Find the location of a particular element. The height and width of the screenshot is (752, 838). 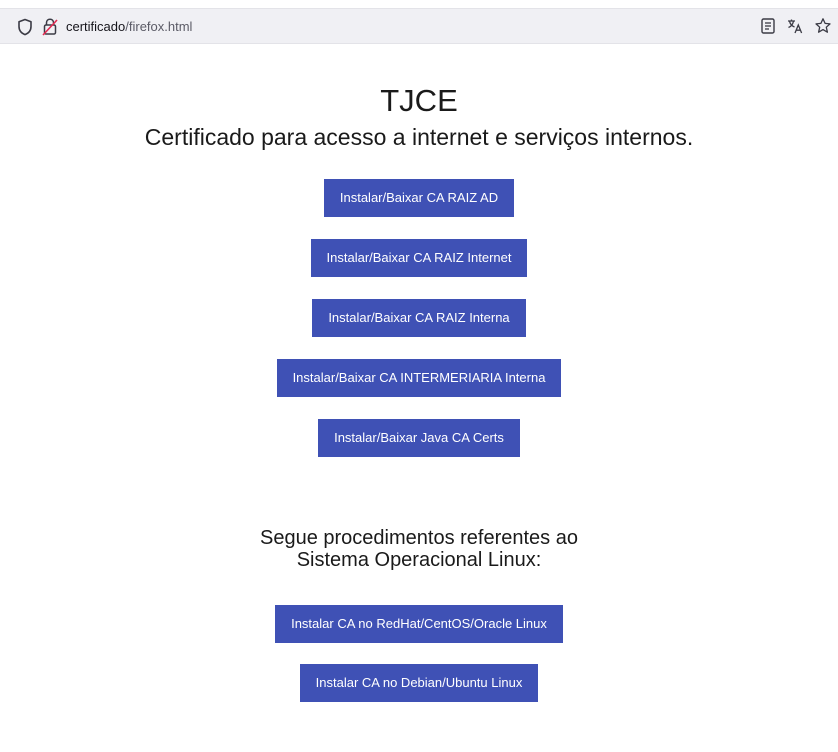

shield-icon is located at coordinates (25, 27).